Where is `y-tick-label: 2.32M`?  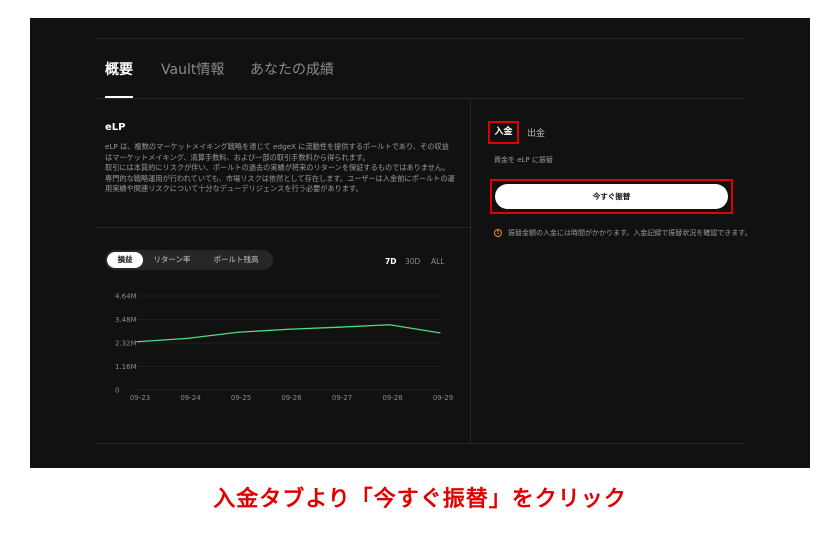
y-tick-label: 2.32M is located at coordinates (126, 344).